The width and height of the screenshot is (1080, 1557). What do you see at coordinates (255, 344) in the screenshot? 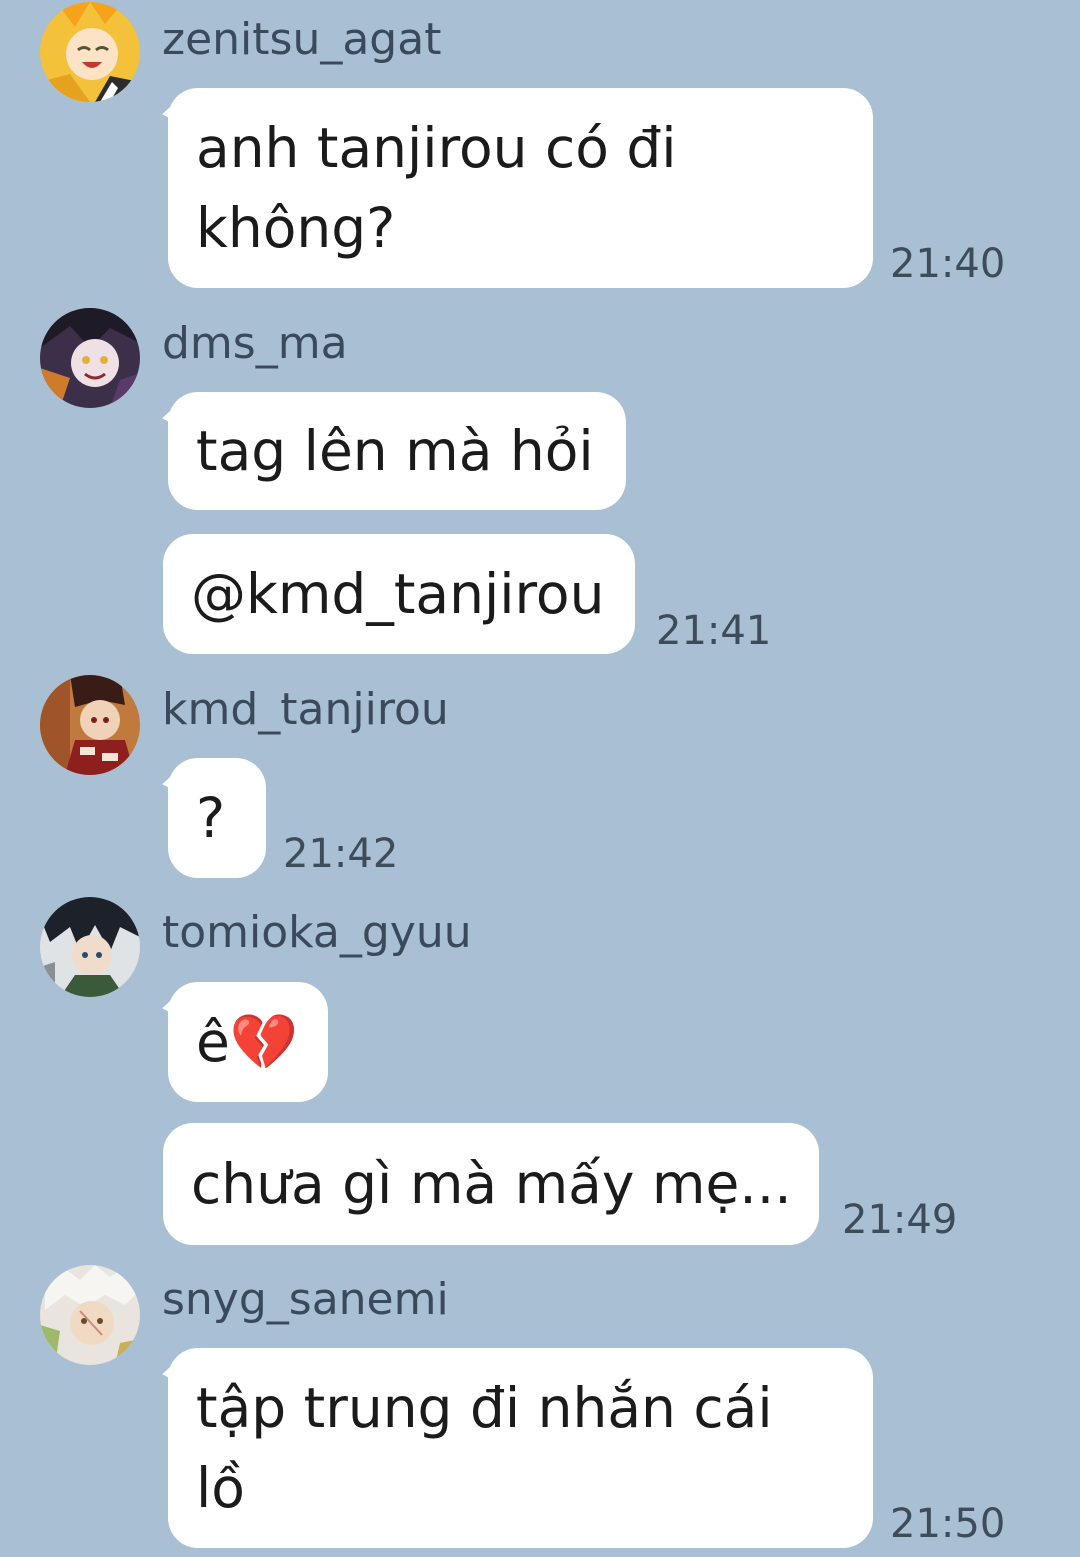
I see `username-douma: dms_ma` at bounding box center [255, 344].